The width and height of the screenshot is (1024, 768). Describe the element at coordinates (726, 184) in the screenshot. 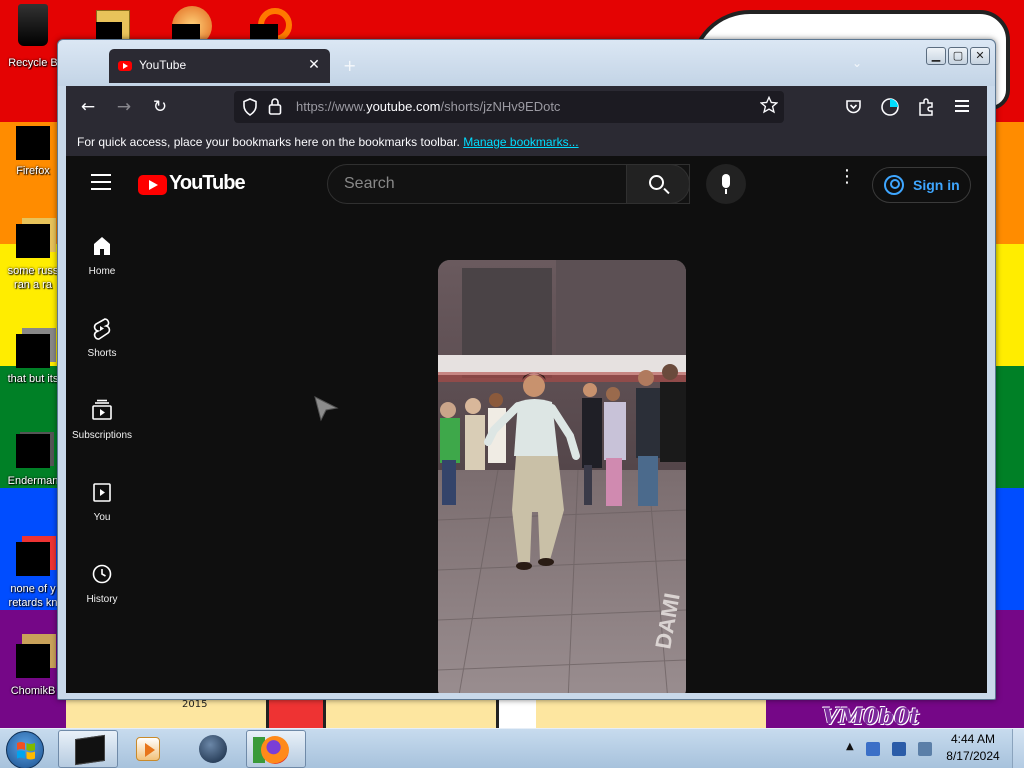

I see `voice-search-button` at that location.